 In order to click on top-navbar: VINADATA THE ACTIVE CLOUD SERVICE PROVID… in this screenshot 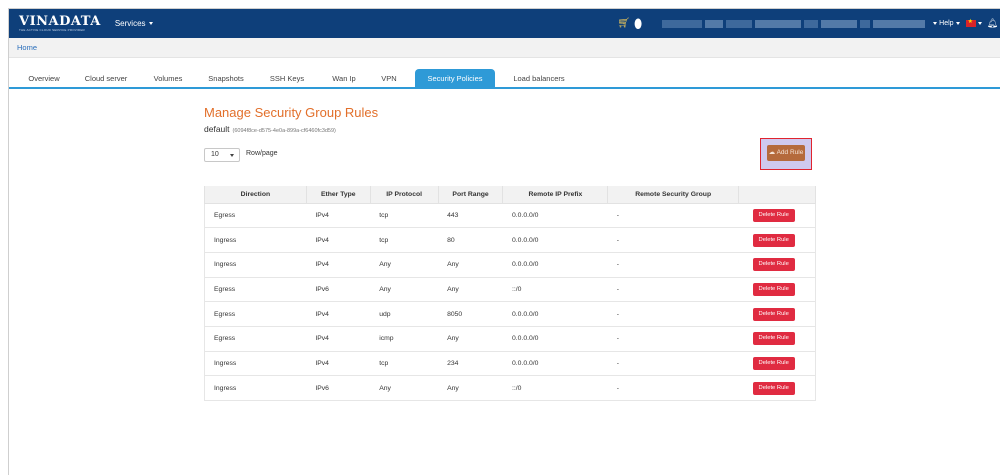, I will do `click(504, 23)`.